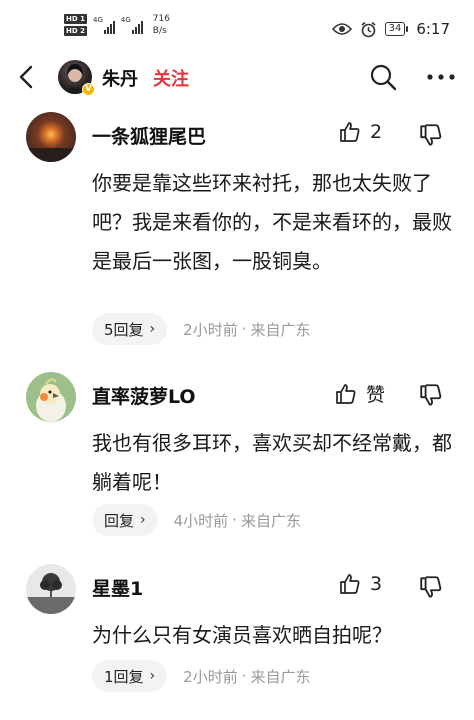 This screenshot has width=474, height=720. Describe the element at coordinates (341, 29) in the screenshot. I see `eye-icon` at that location.